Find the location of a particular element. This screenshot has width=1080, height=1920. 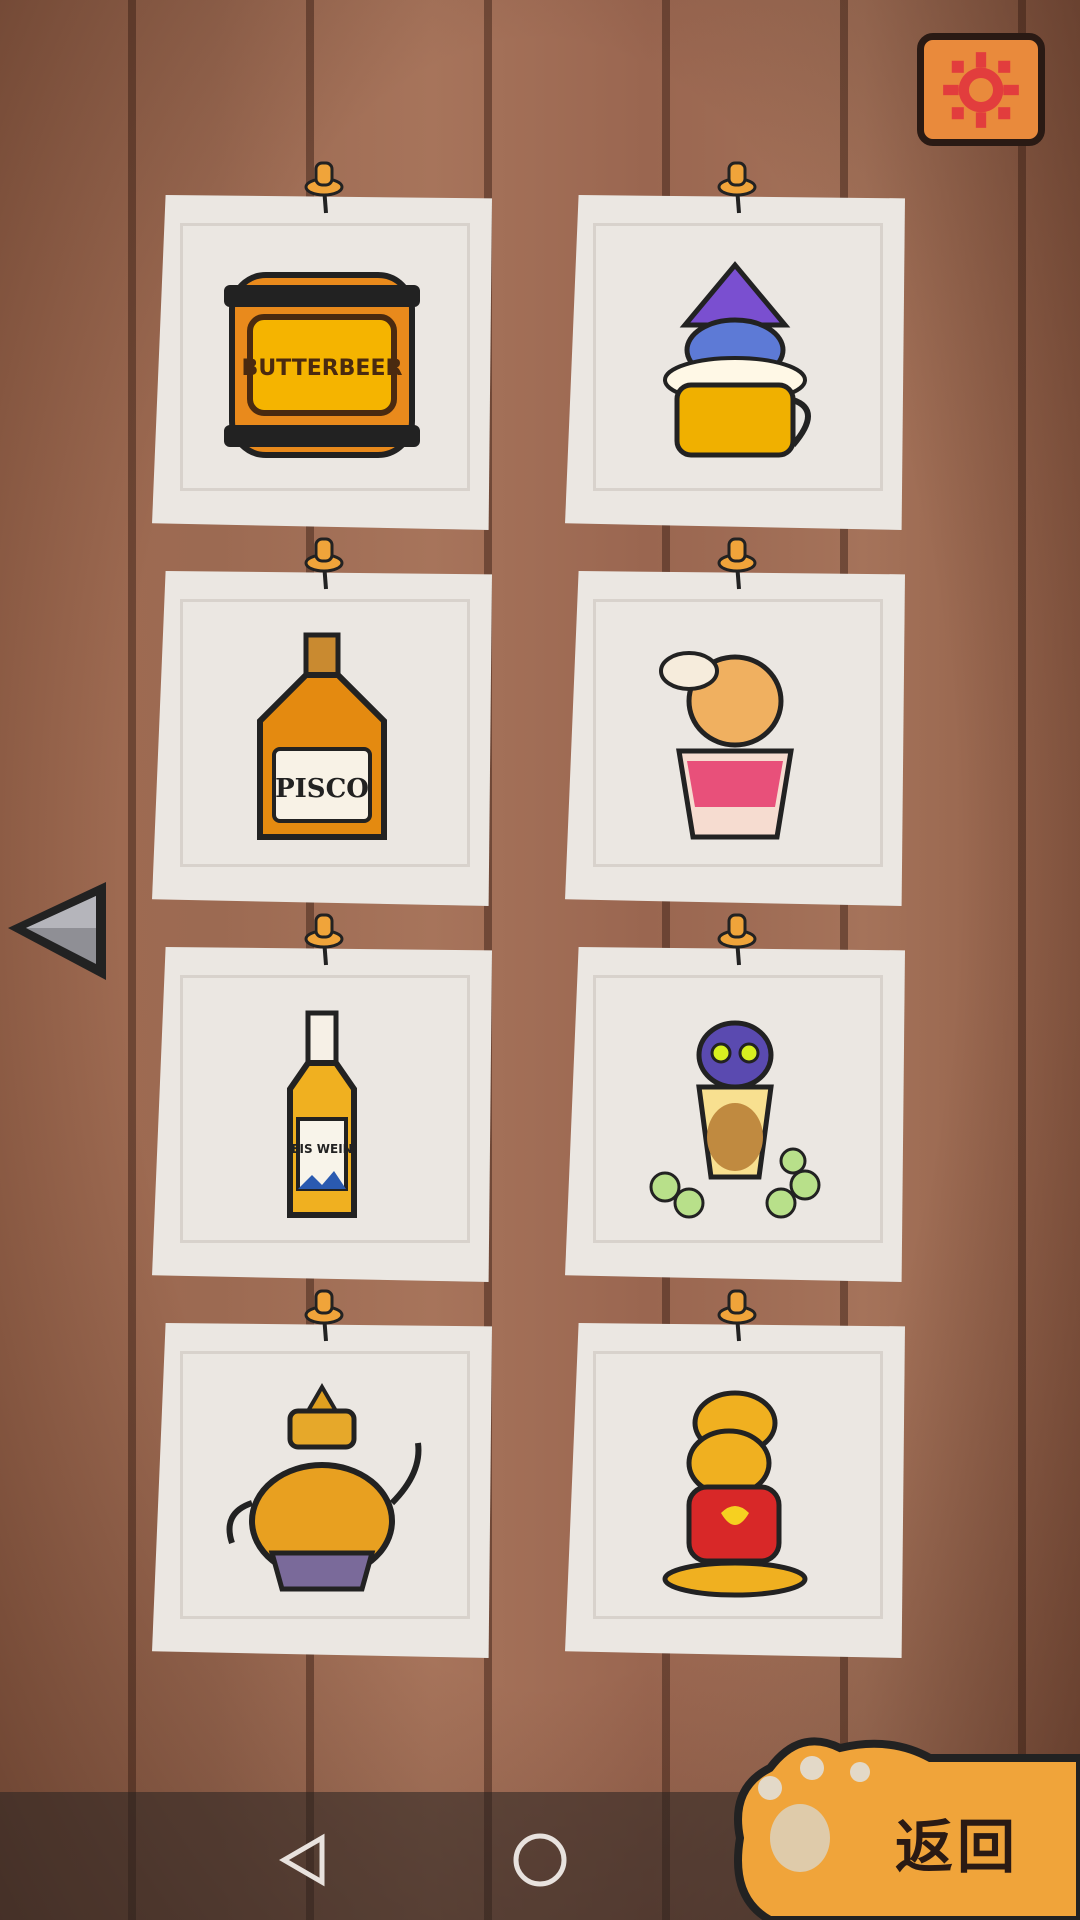

settings-button is located at coordinates (981, 89).